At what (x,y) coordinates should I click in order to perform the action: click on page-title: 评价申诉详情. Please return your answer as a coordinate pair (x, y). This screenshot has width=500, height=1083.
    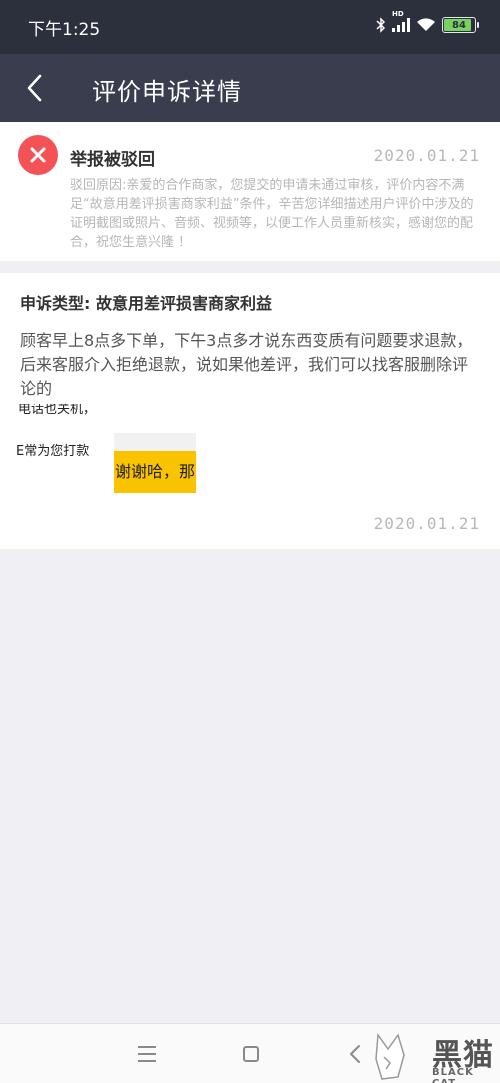
    Looking at the image, I should click on (167, 92).